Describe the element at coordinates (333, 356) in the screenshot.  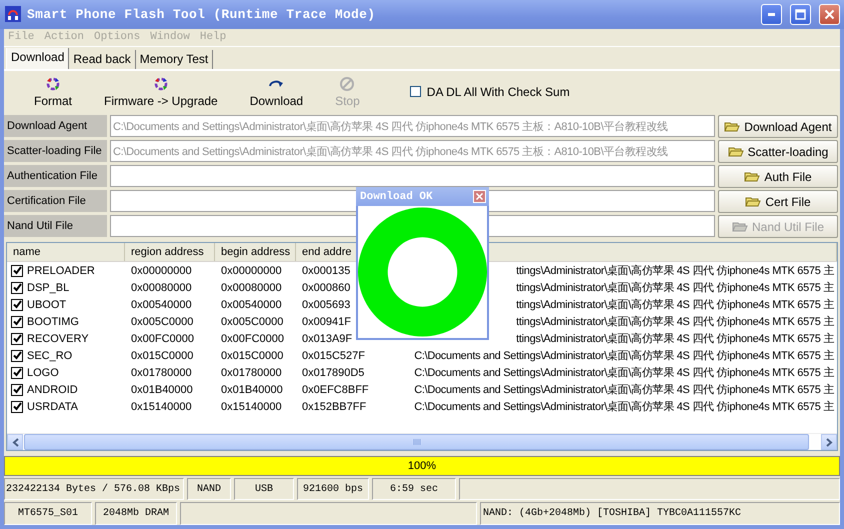
I see `table-cell-text: 0x015C527F` at that location.